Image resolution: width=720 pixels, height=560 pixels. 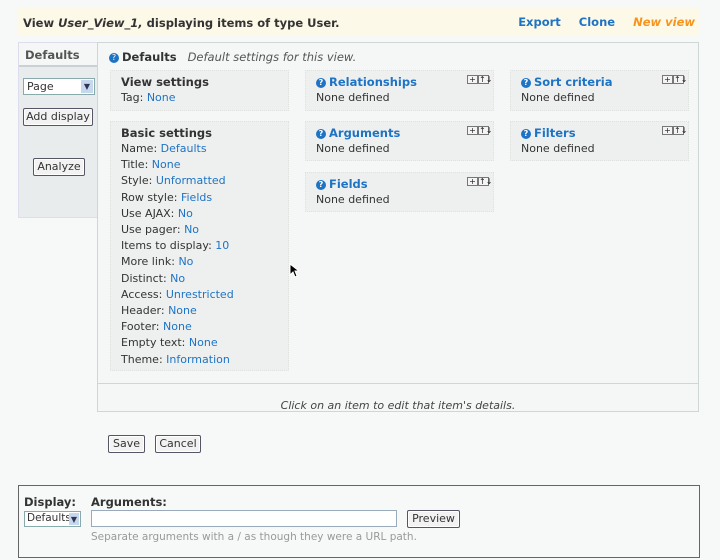 What do you see at coordinates (199, 214) in the screenshot?
I see `setting-row: Use AJAX: No` at bounding box center [199, 214].